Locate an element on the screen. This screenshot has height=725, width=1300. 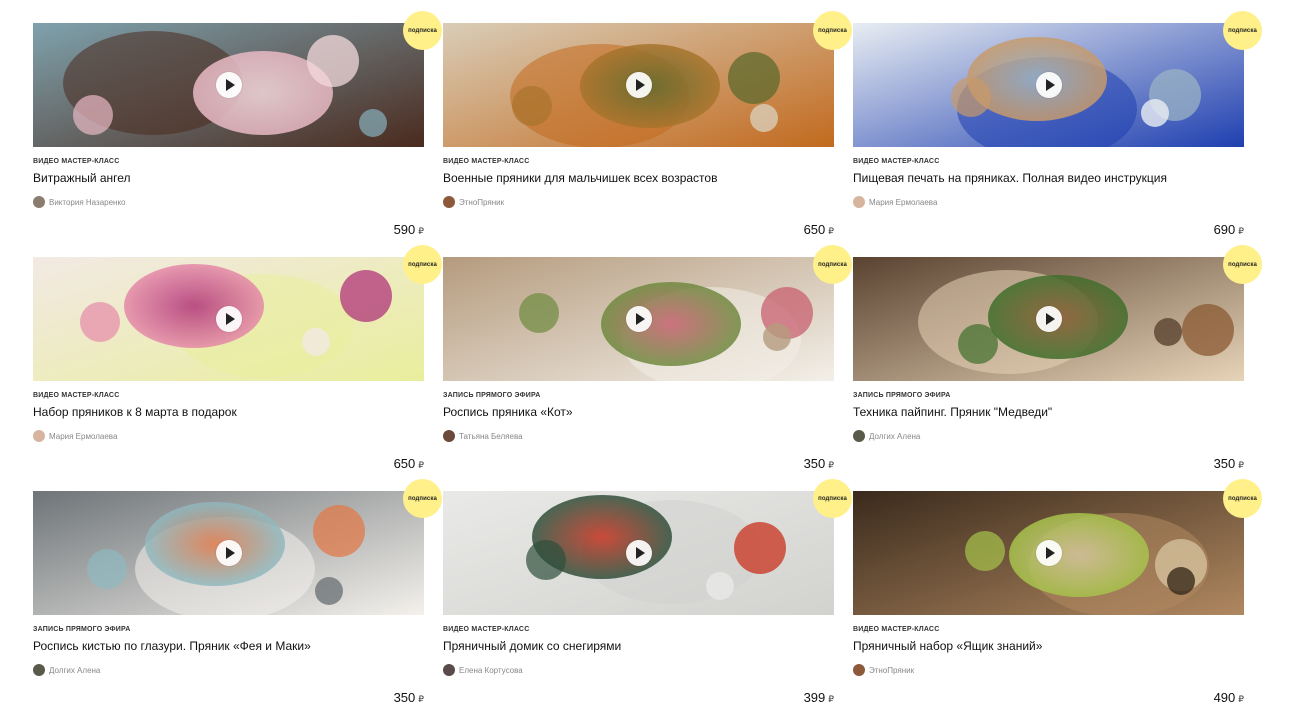
author-name: Елена Кортусова is located at coordinates (491, 670).